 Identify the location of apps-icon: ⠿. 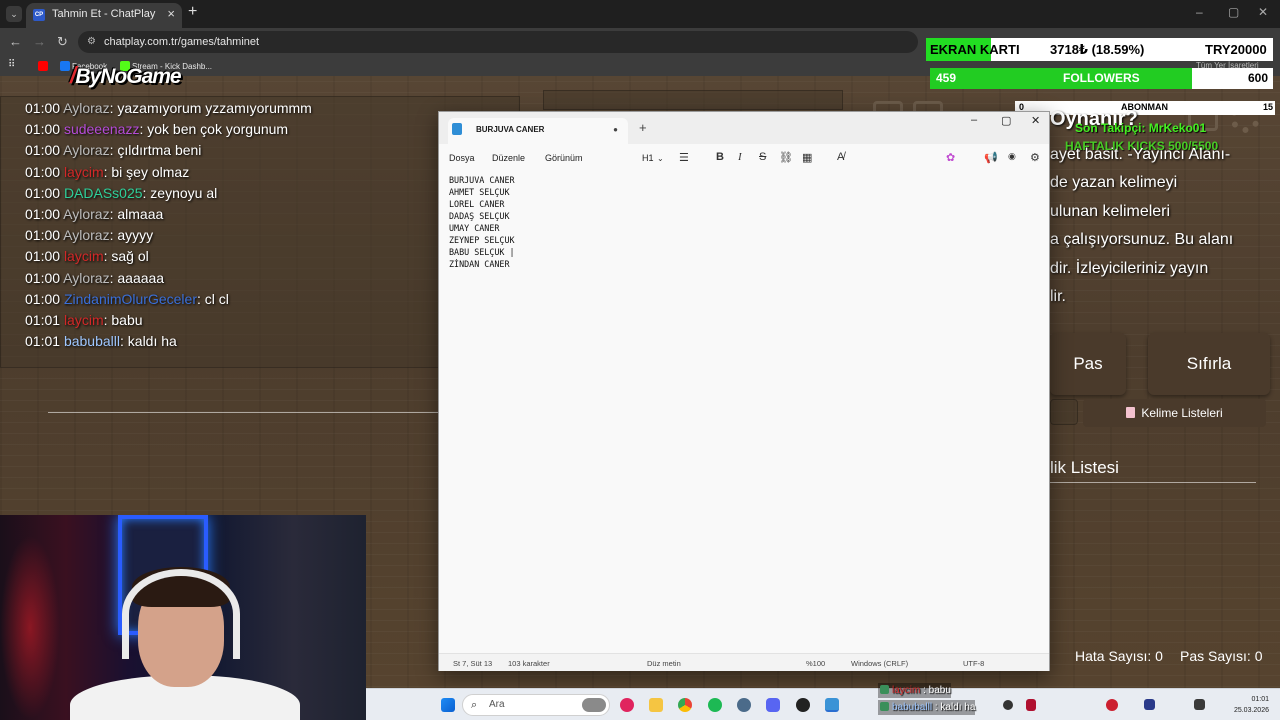
(11, 64).